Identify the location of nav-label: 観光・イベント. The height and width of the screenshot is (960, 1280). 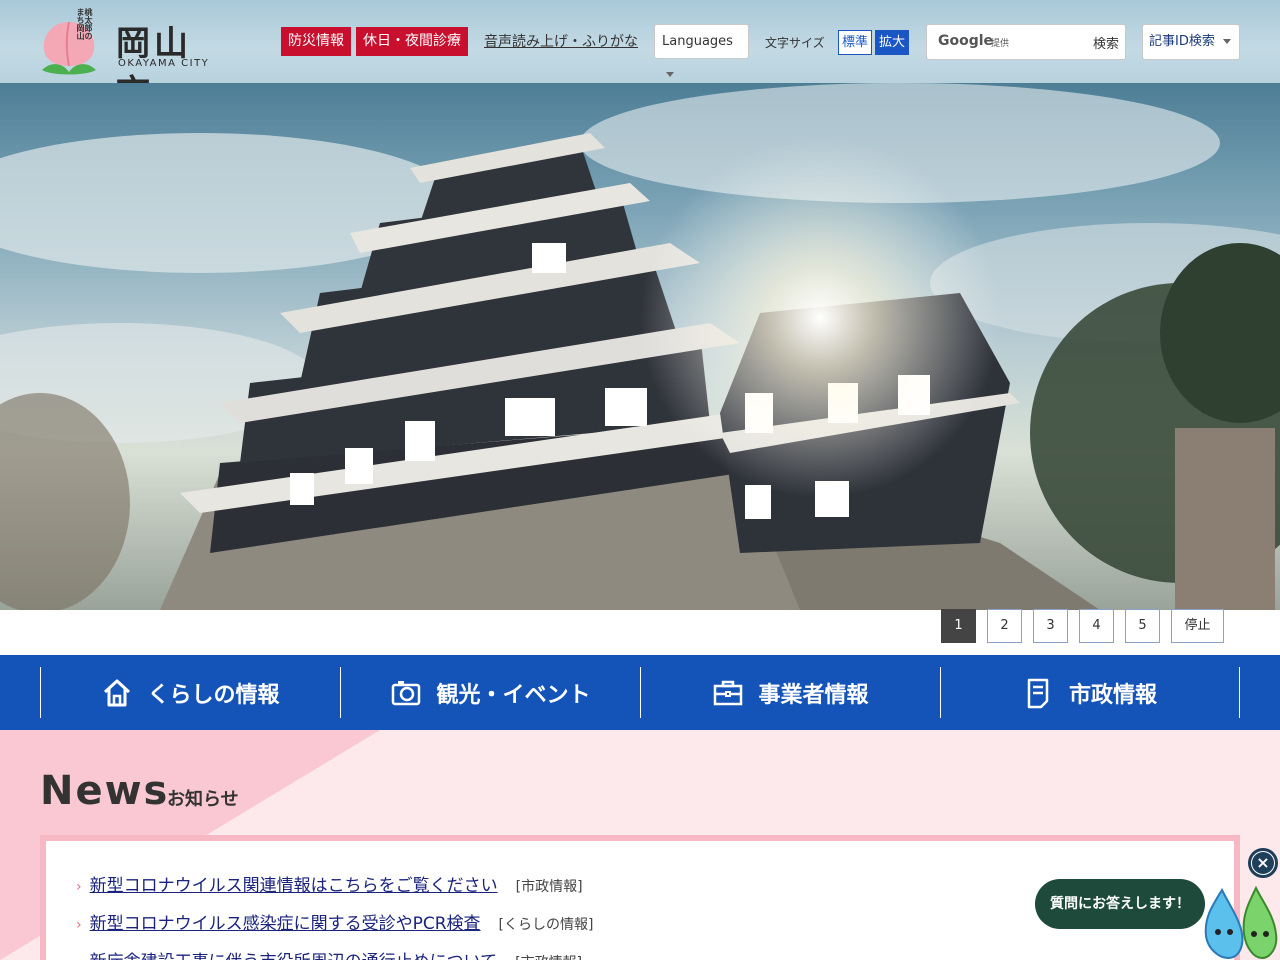
(513, 695).